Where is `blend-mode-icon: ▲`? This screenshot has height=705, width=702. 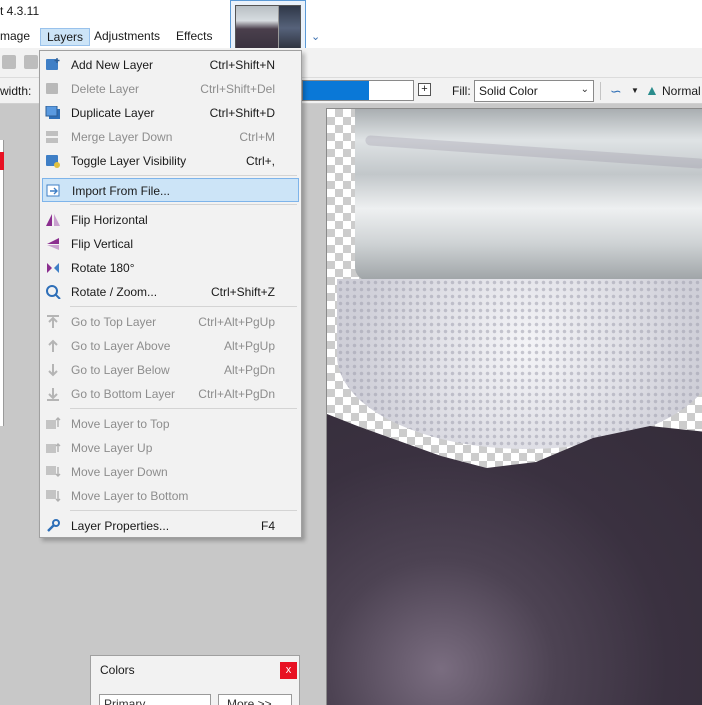 blend-mode-icon: ▲ is located at coordinates (652, 90).